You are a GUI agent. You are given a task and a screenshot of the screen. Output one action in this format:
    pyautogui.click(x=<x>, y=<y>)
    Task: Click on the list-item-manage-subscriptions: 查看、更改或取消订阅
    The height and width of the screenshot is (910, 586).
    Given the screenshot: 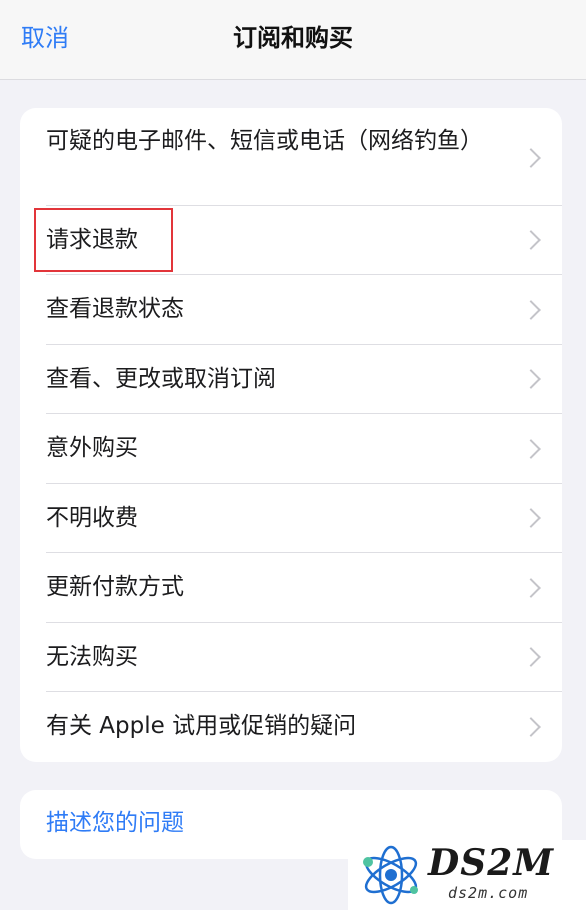 What is the action you would take?
    pyautogui.click(x=291, y=379)
    